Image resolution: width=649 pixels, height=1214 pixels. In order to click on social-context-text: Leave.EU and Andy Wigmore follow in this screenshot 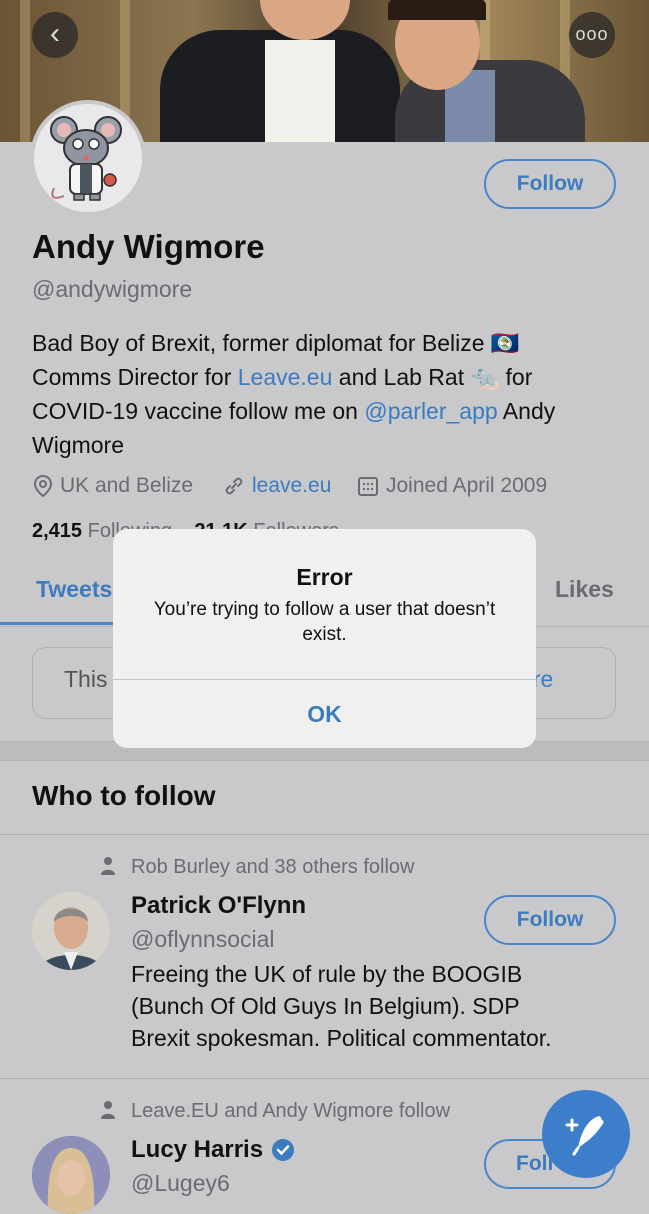, I will do `click(291, 1111)`.